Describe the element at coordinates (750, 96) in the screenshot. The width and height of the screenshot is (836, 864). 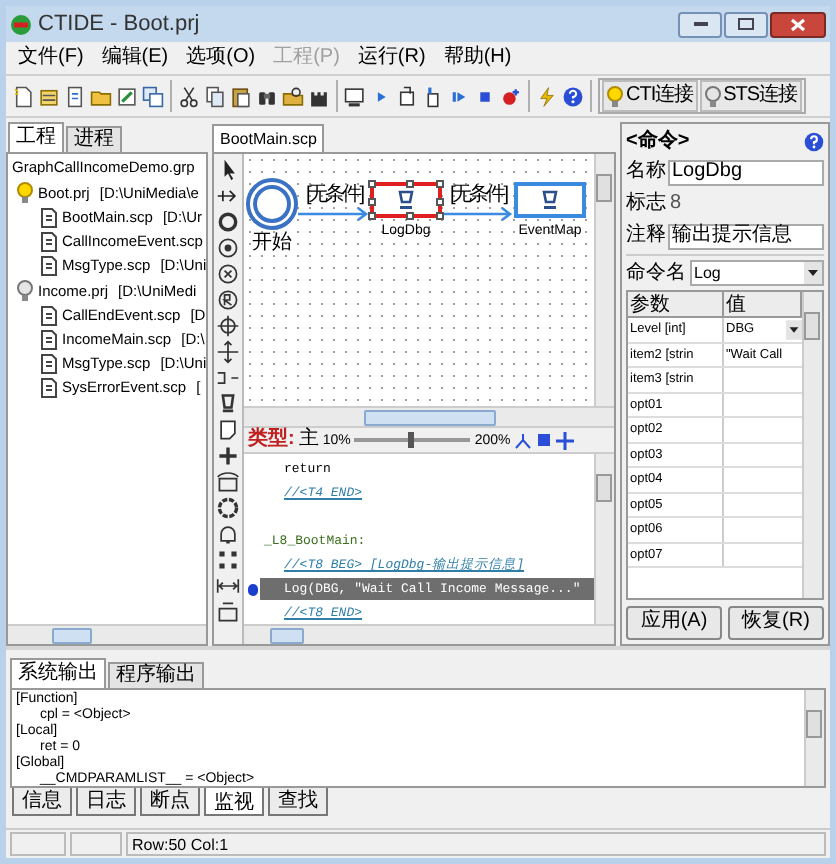
I see `connect-button: STS连接` at that location.